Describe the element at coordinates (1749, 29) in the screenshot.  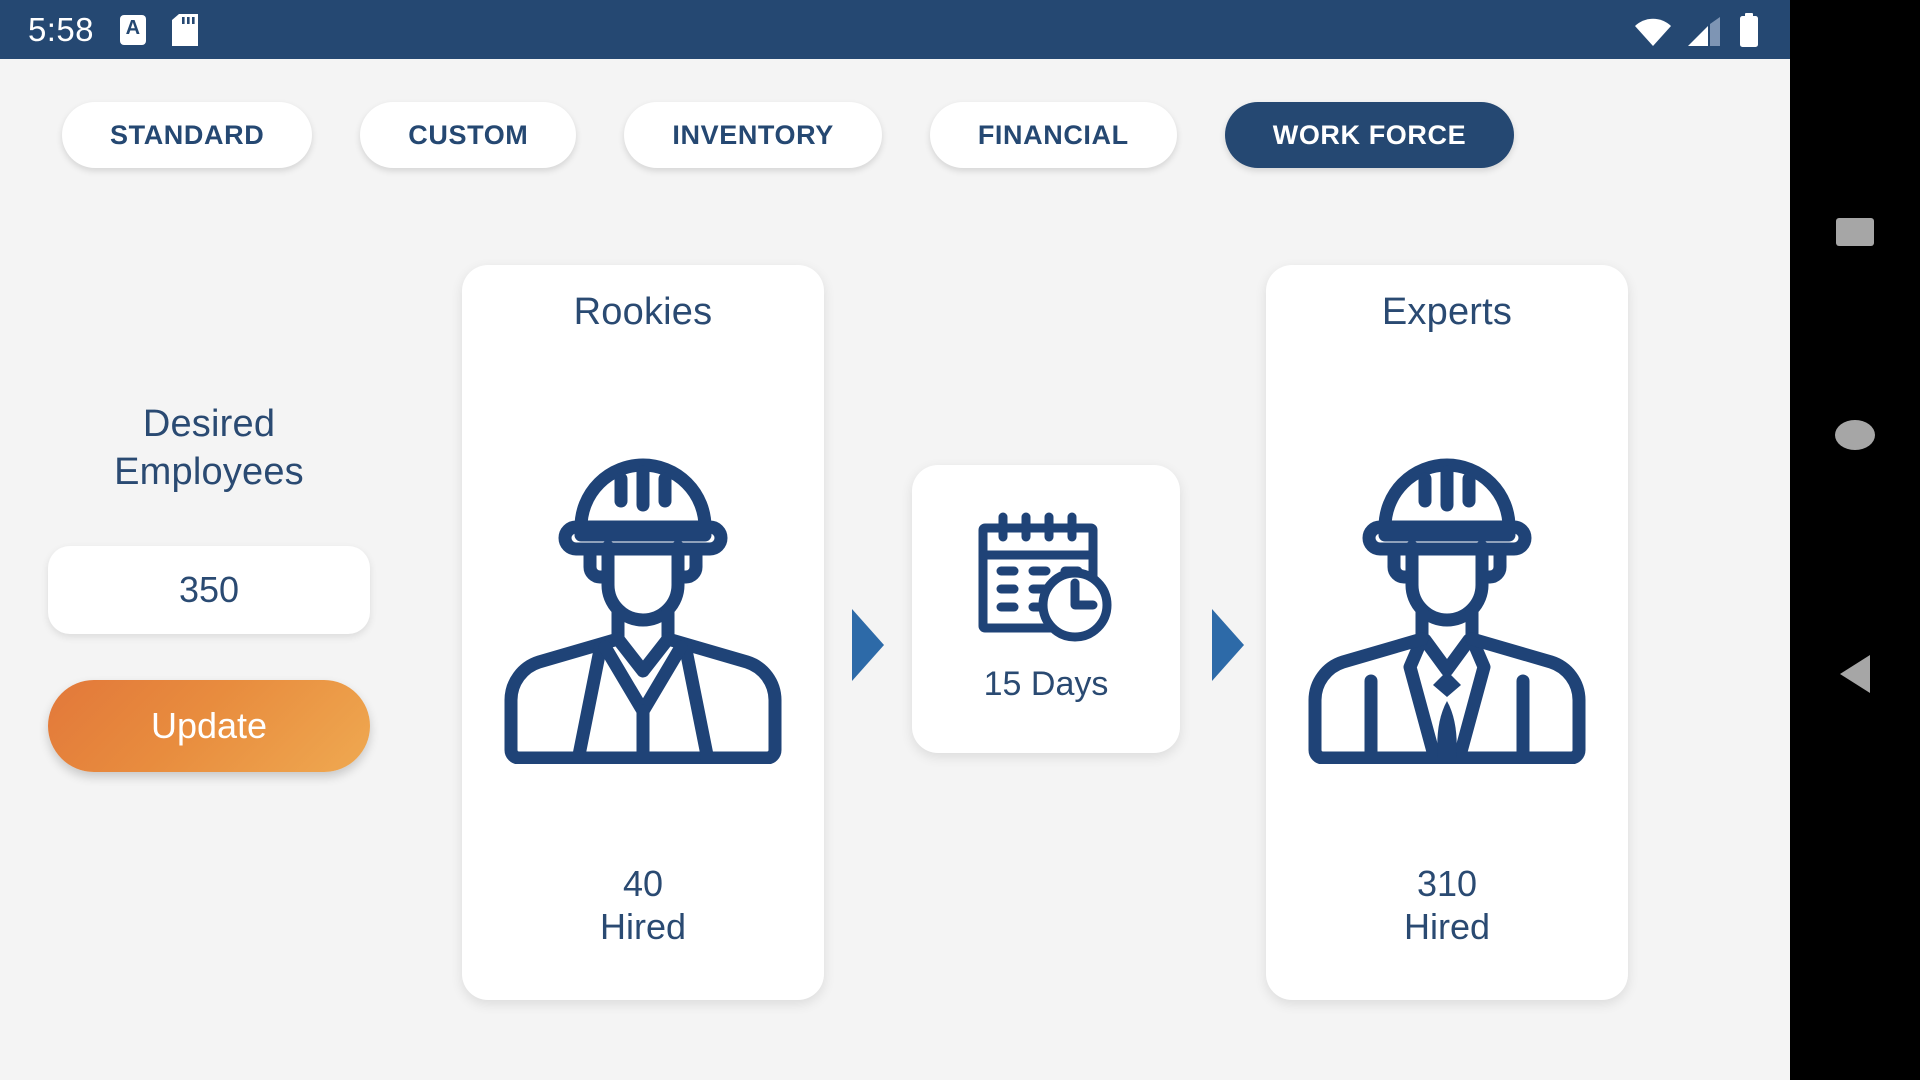
I see `battery-icon` at that location.